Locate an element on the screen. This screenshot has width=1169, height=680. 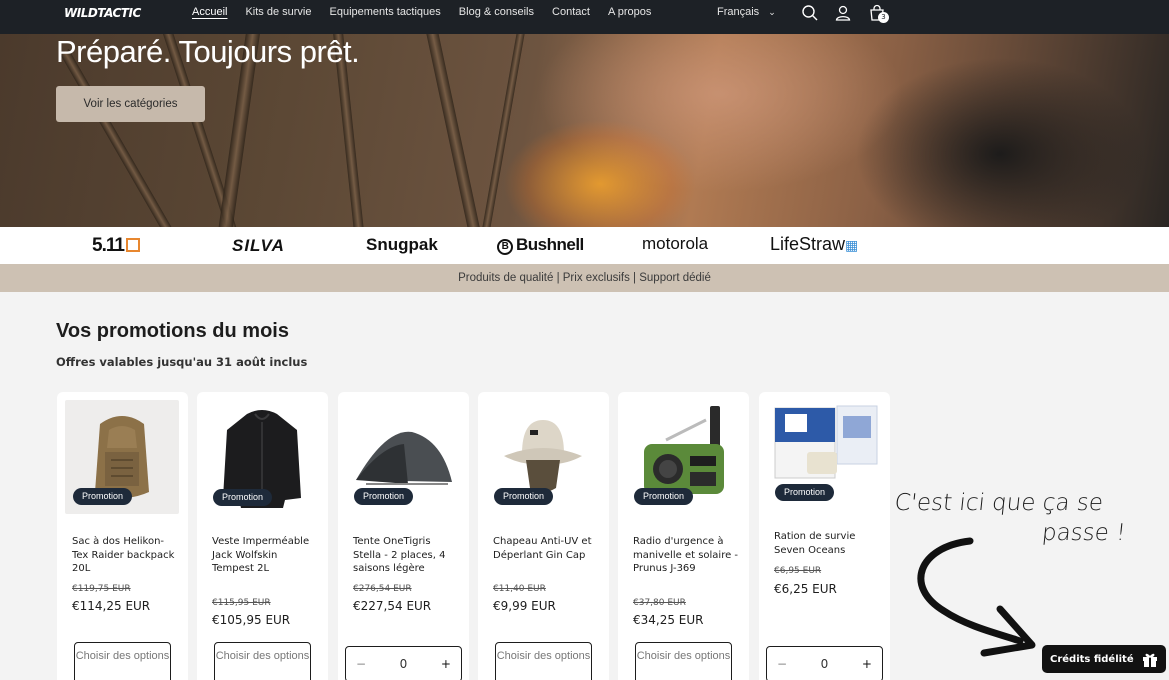
product-price: €34,25 EUR is located at coordinates (668, 620).